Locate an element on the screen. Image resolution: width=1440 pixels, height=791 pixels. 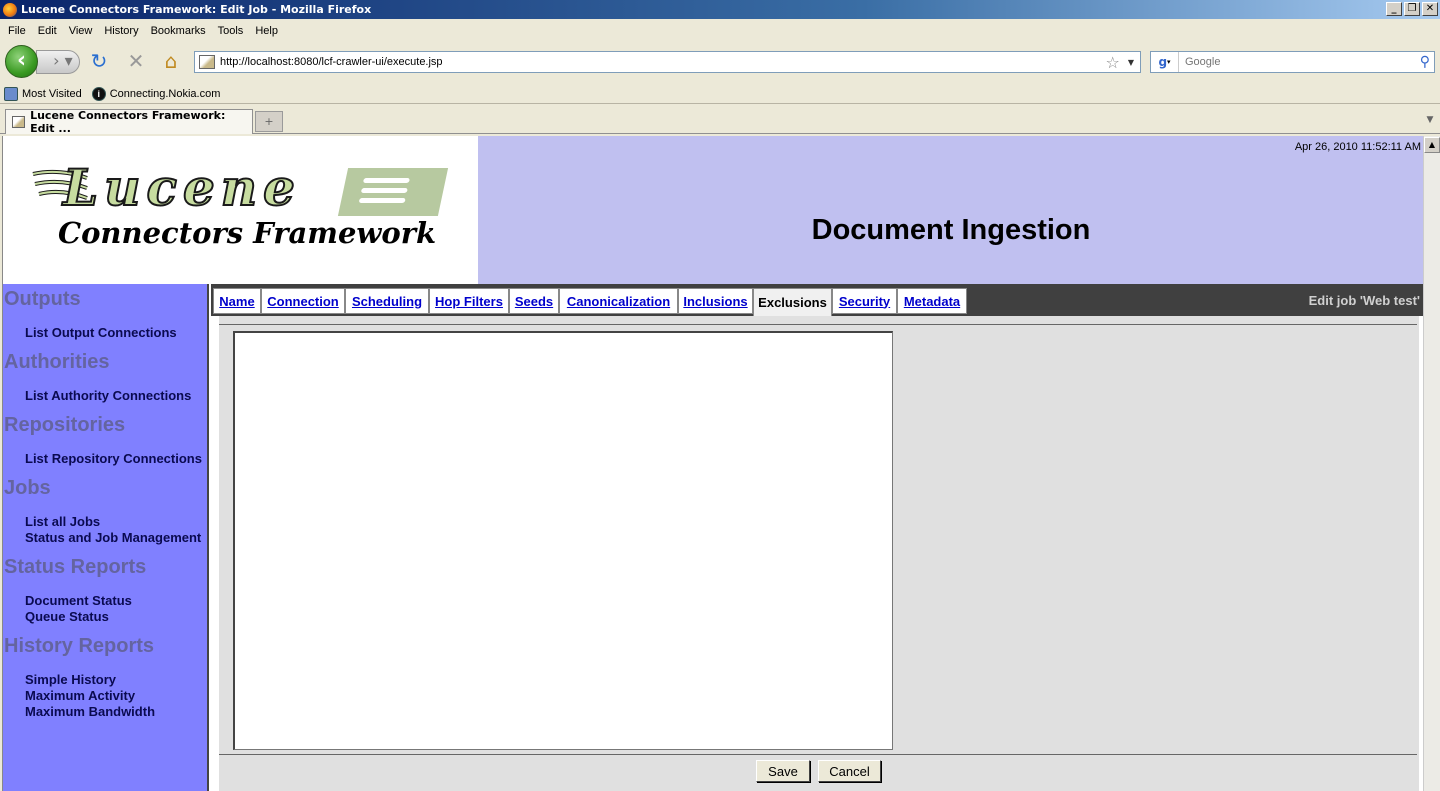
bookmark-star-icon: ☆ is located at coordinates (1113, 62).